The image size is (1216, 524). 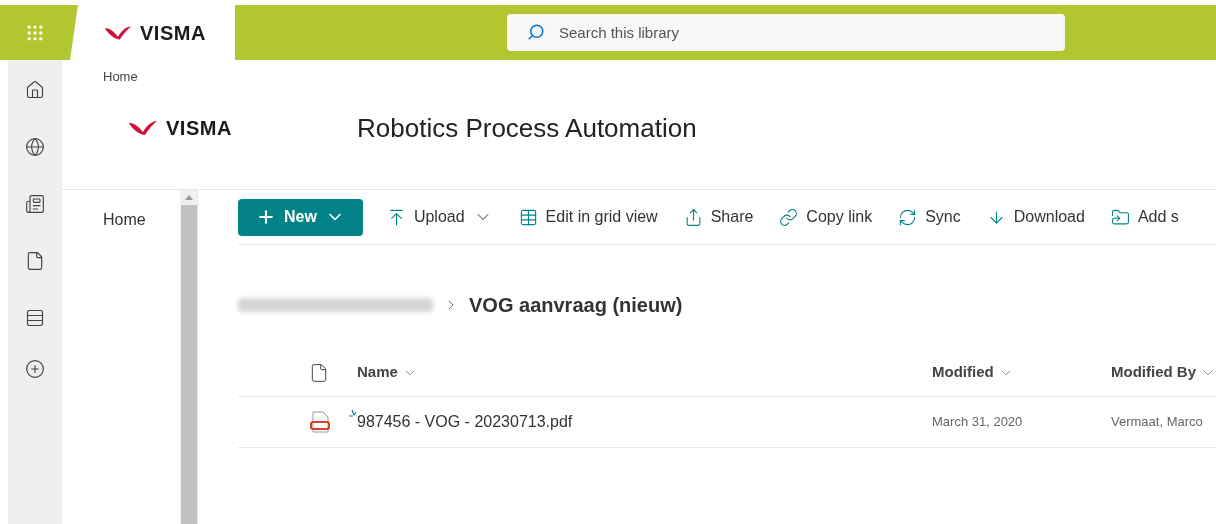 What do you see at coordinates (35, 204) in the screenshot?
I see `news-icon` at bounding box center [35, 204].